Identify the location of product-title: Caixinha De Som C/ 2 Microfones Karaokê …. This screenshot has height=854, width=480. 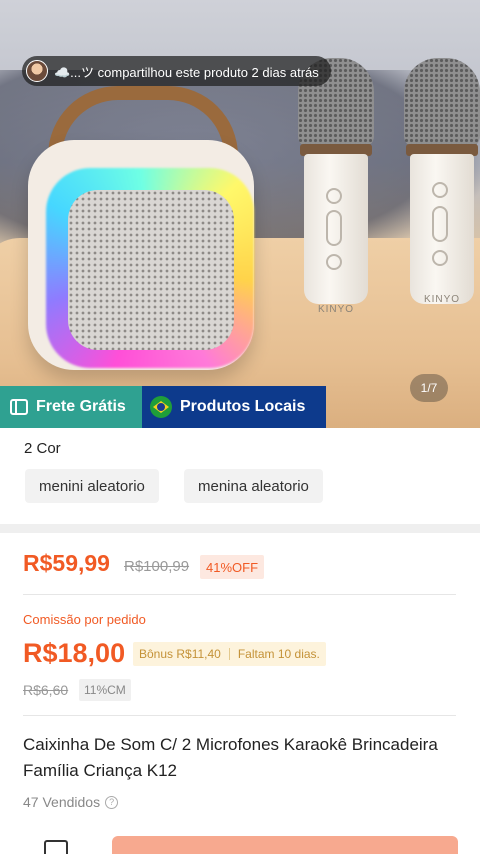
(230, 757).